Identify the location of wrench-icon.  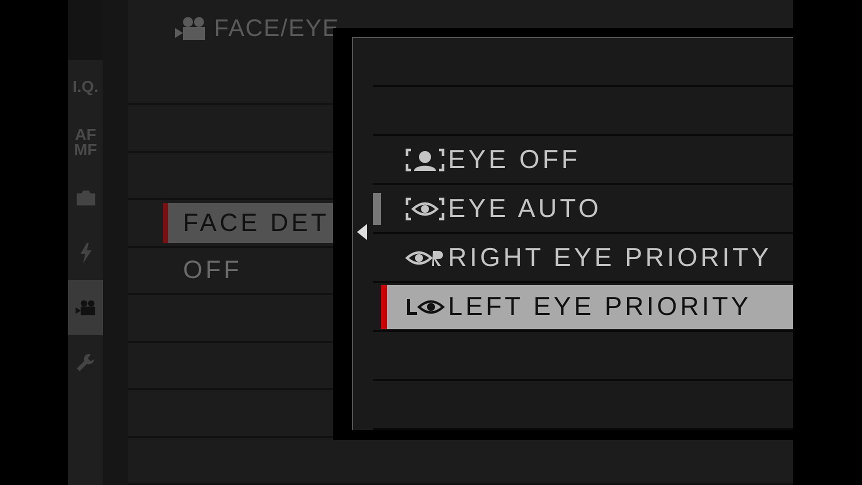
(85, 363).